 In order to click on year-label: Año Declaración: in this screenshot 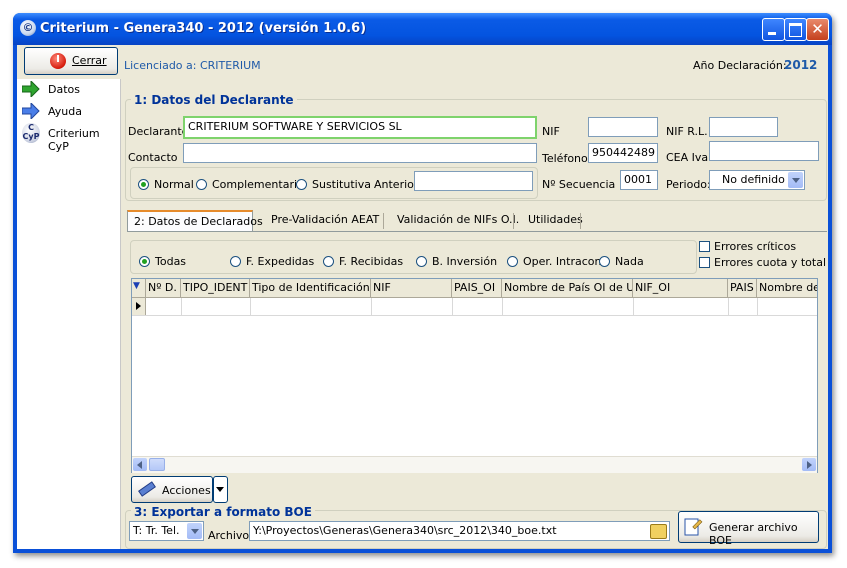, I will do `click(740, 65)`.